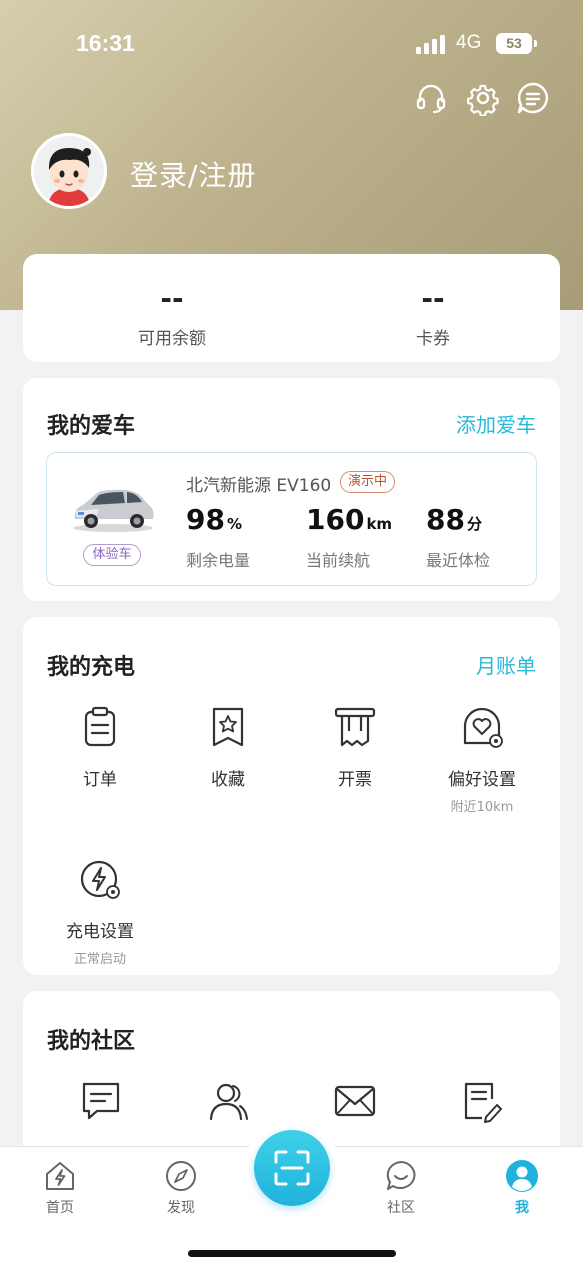 The height and width of the screenshot is (1272, 583). I want to click on favorites-label: 收藏, so click(228, 780).